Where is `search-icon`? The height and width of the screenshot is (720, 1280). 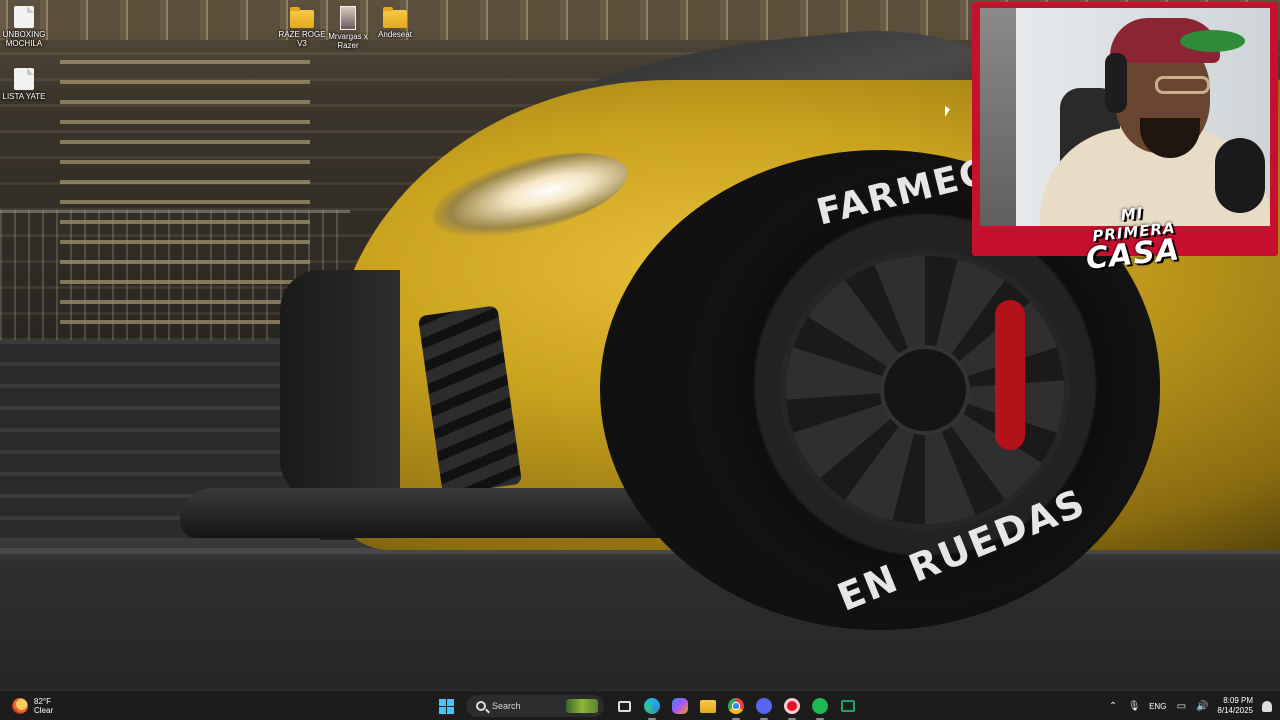 search-icon is located at coordinates (481, 706).